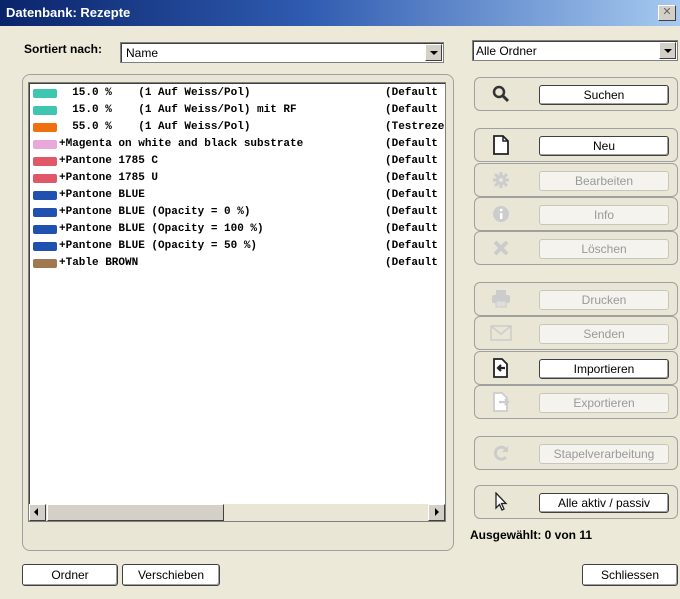  Describe the element at coordinates (171, 575) in the screenshot. I see `move-button: Verschieben` at that location.